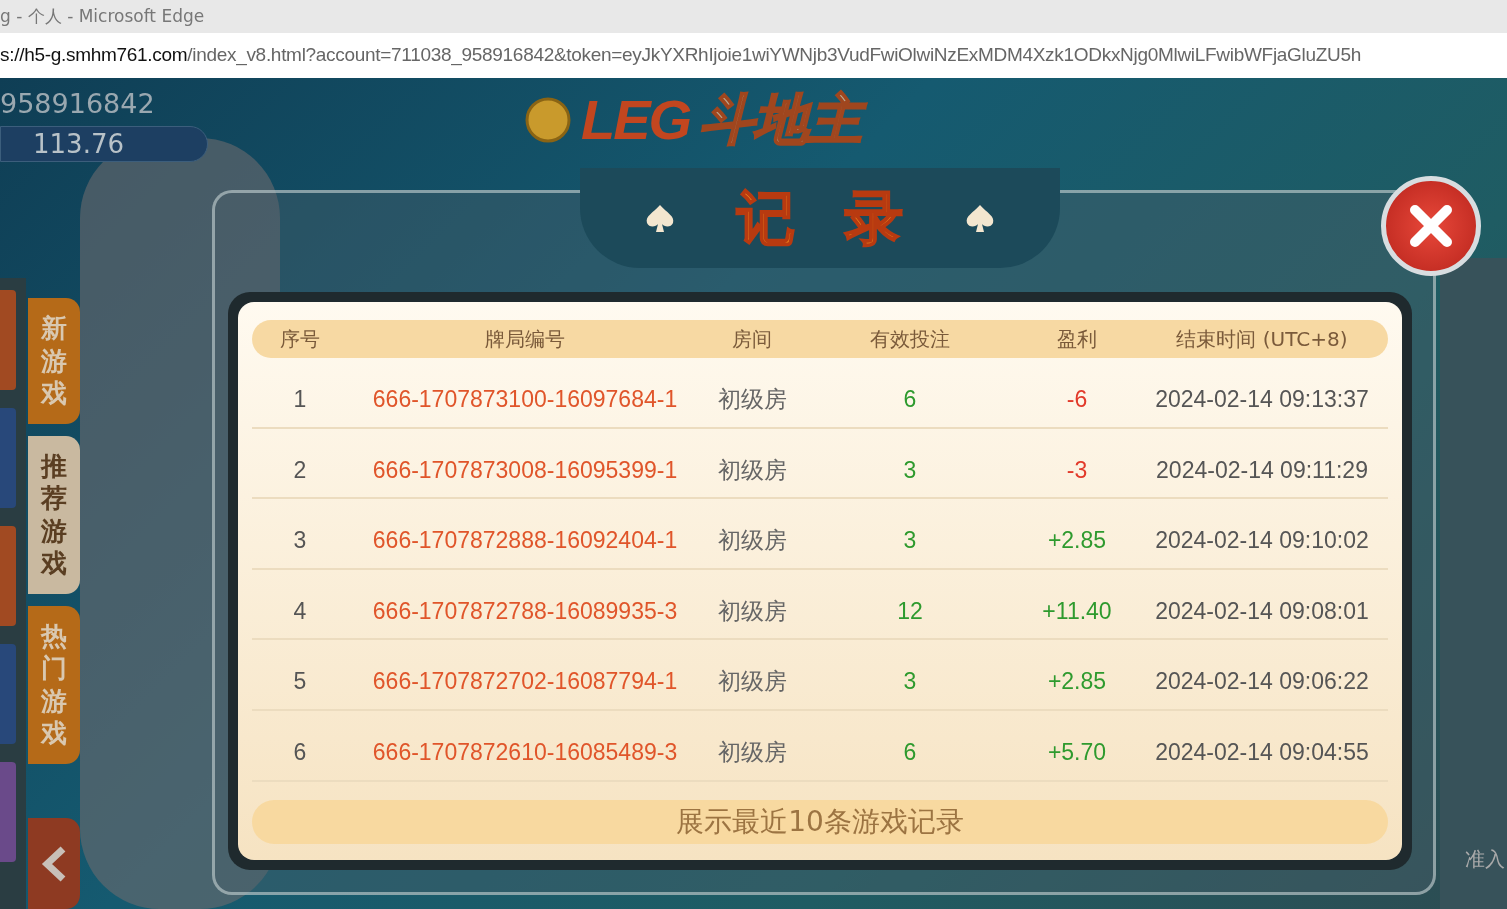 Image resolution: width=1507 pixels, height=909 pixels. I want to click on table-cell-text: 666-1707872702-16087794-1, so click(525, 682).